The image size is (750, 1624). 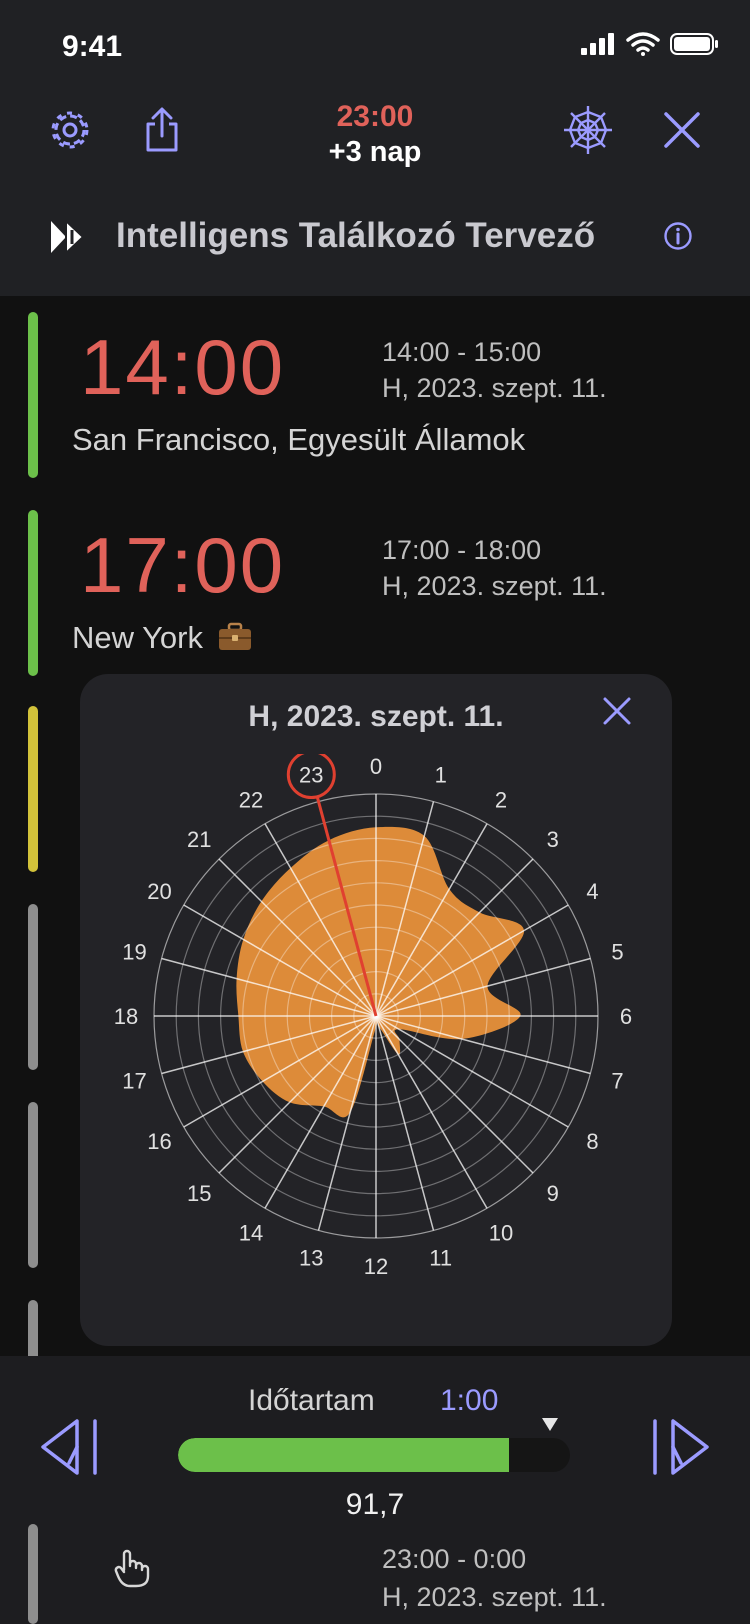 I want to click on app-title: Intelligens Találkozó Tervező, so click(x=356, y=235).